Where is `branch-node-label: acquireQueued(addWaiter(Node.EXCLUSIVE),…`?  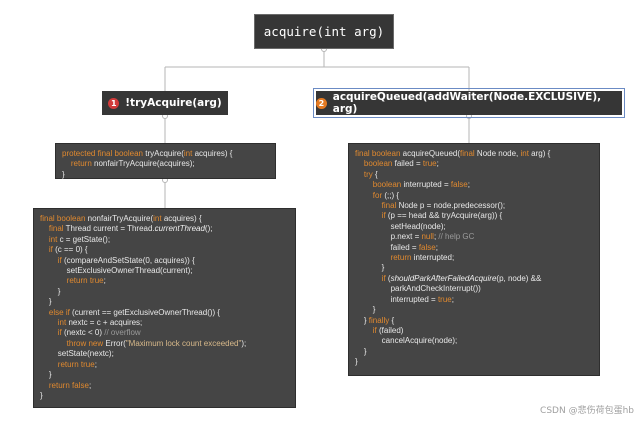
branch-node-label: acquireQueued(addWaiter(Node.EXCLUSIVE),… is located at coordinates (467, 103).